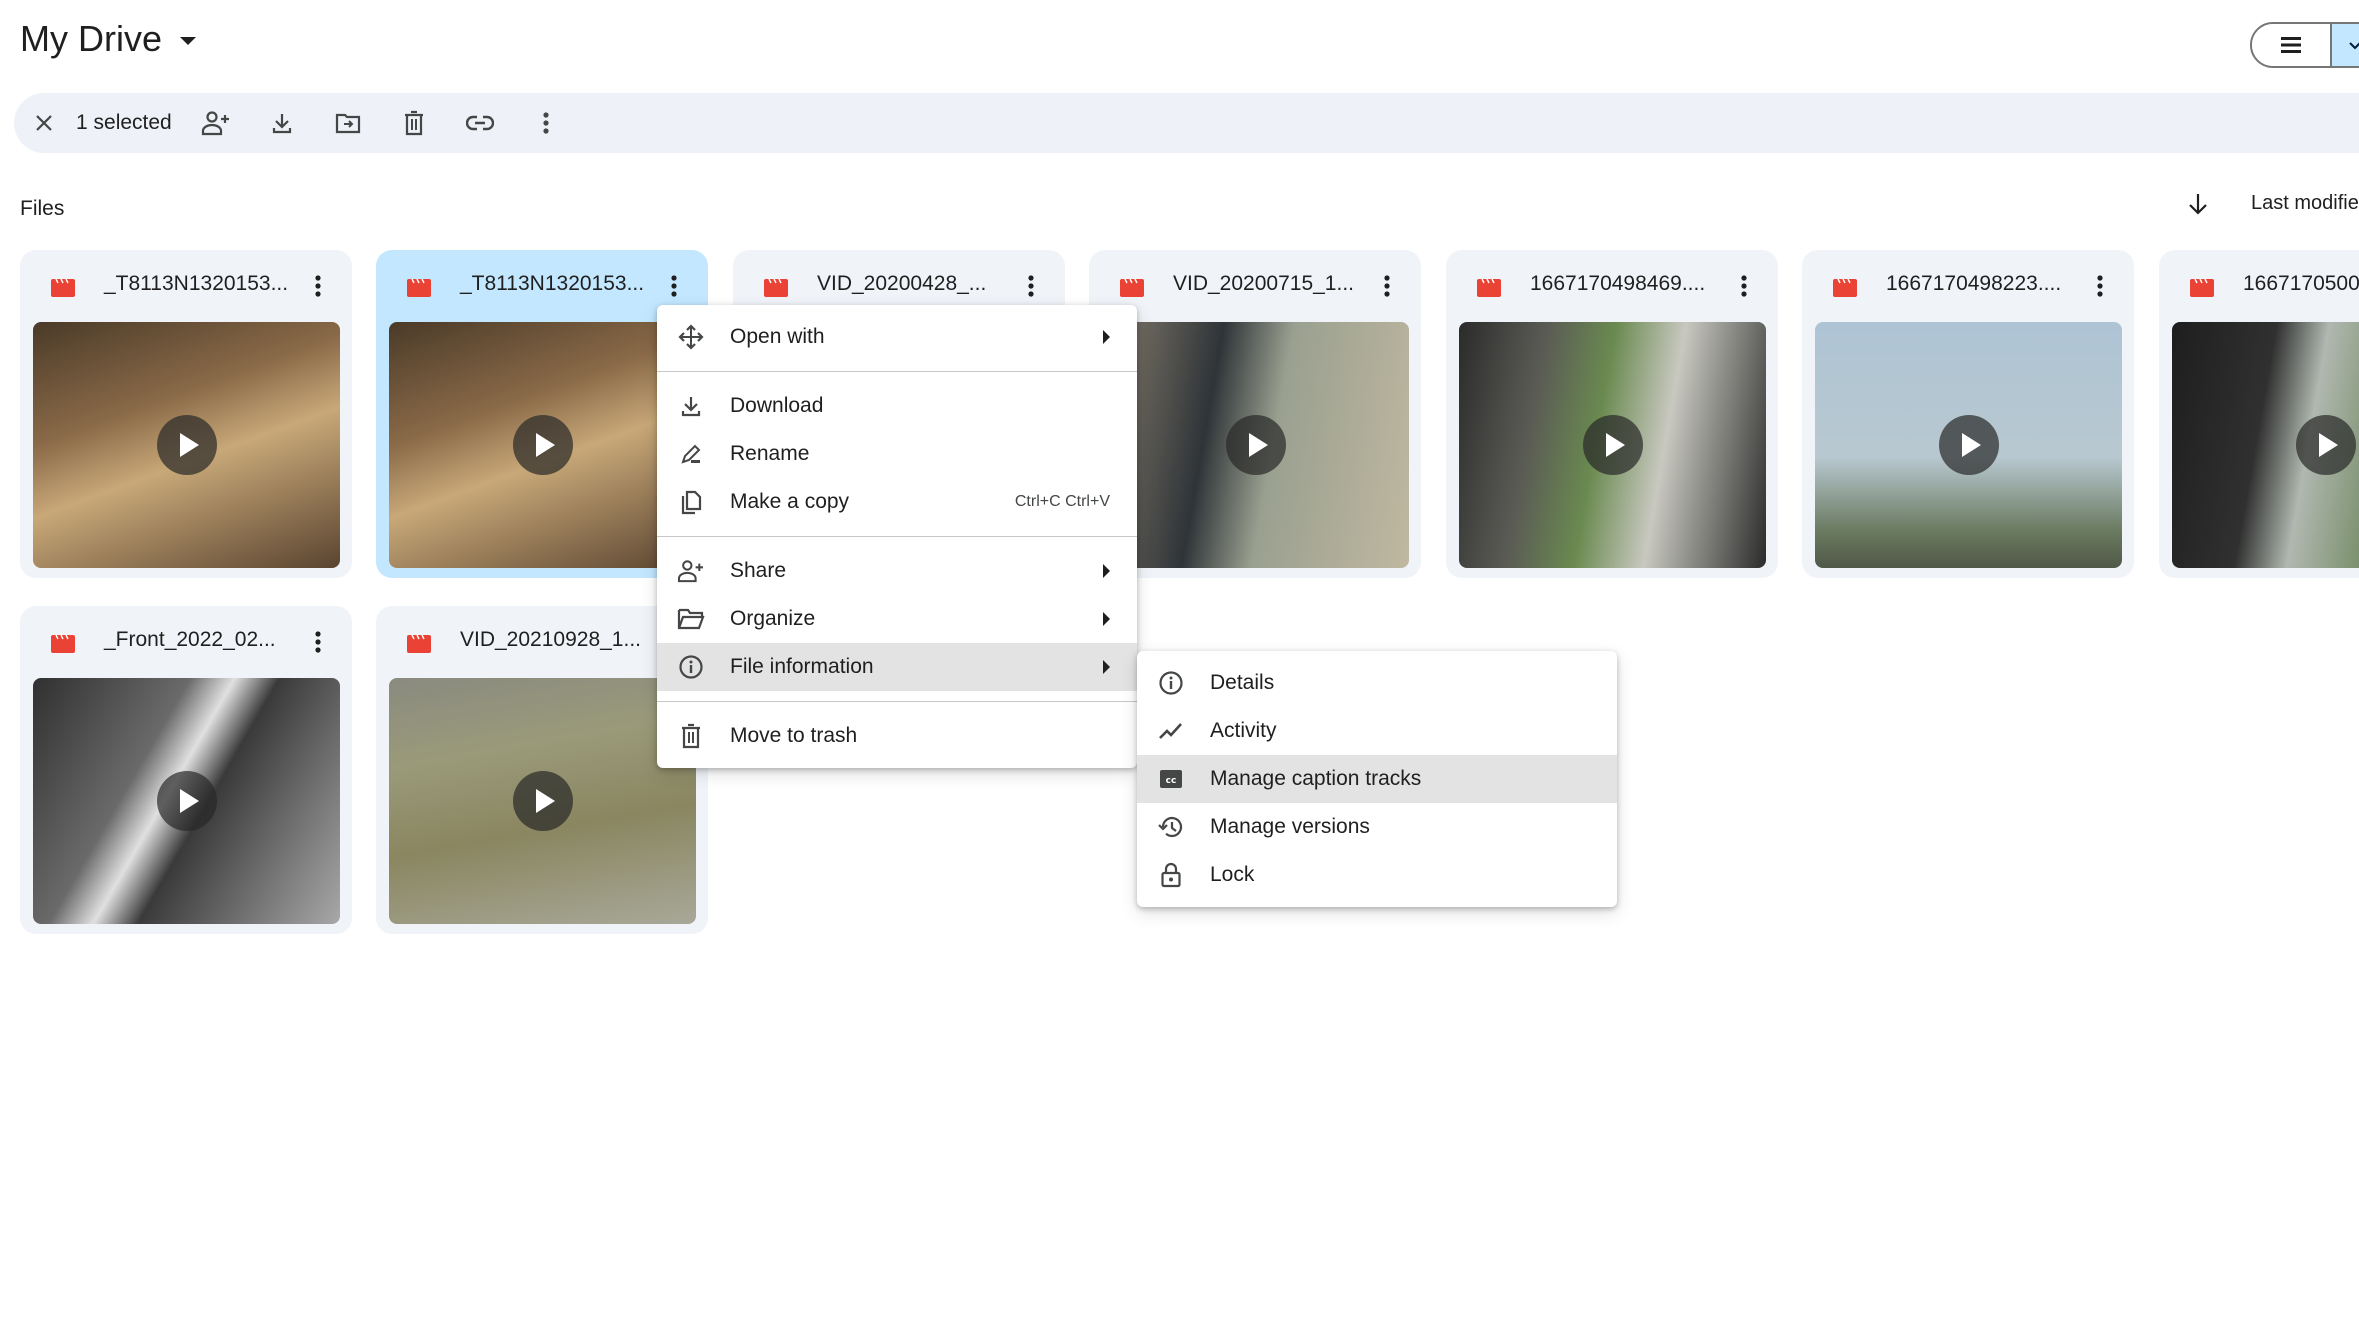 The width and height of the screenshot is (2359, 1327). What do you see at coordinates (691, 406) in the screenshot?
I see `download-icon` at bounding box center [691, 406].